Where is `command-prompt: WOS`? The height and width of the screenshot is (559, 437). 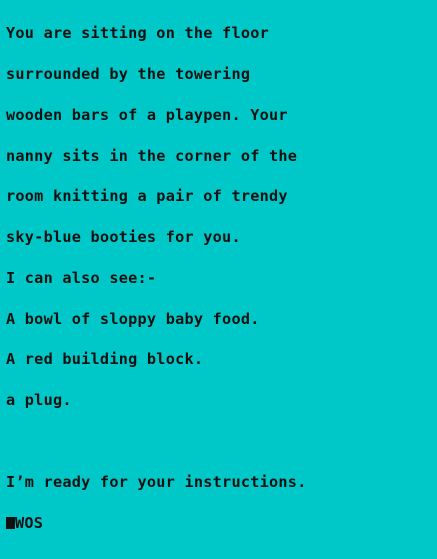
command-prompt: WOS is located at coordinates (221, 523).